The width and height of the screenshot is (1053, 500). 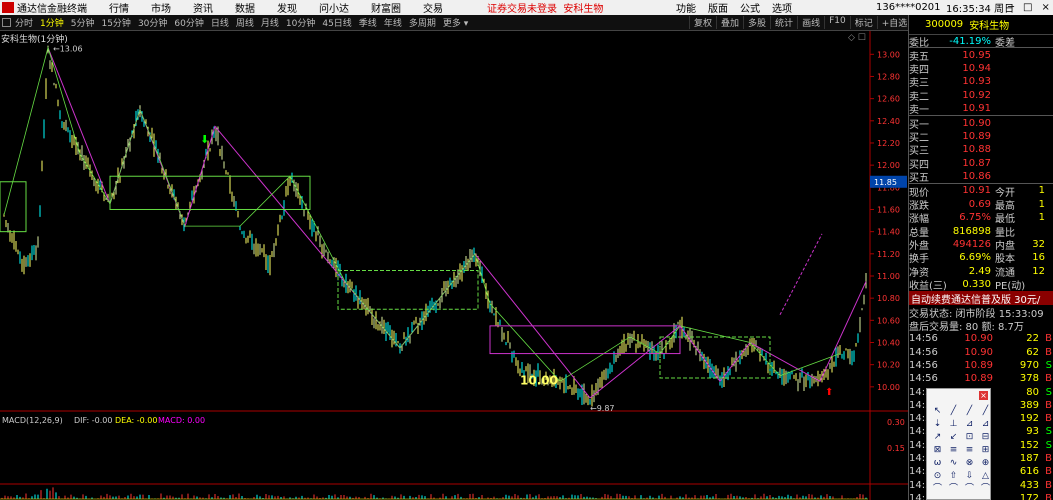 I want to click on buy-level-price: 10.87, so click(x=976, y=163).